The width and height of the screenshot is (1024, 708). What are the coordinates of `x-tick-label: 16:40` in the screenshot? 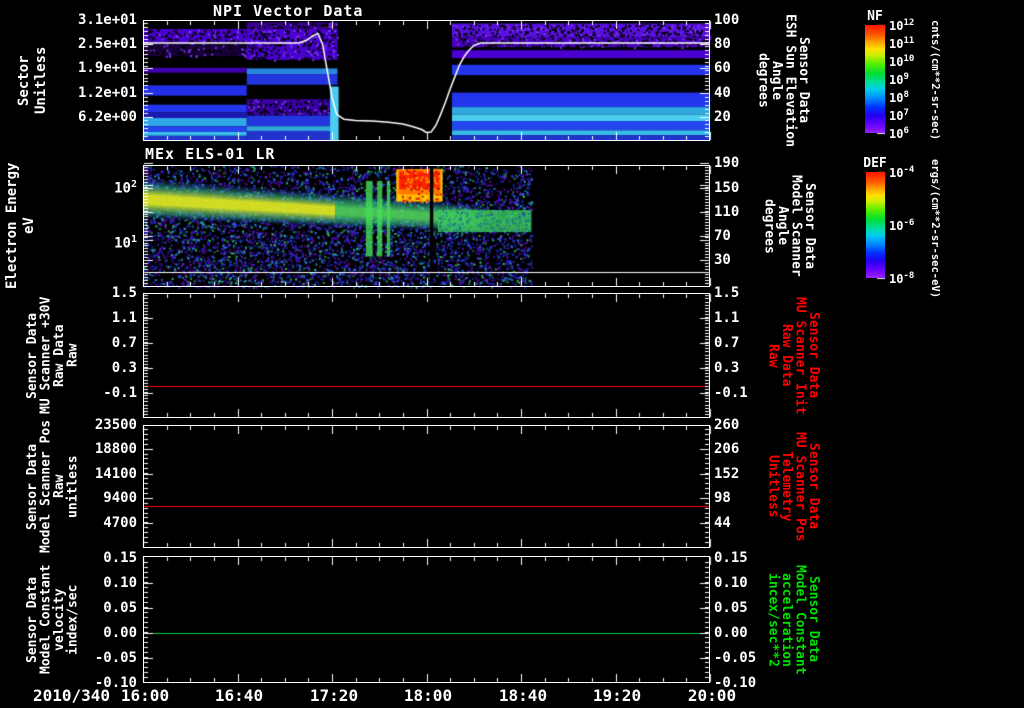 It's located at (239, 695).